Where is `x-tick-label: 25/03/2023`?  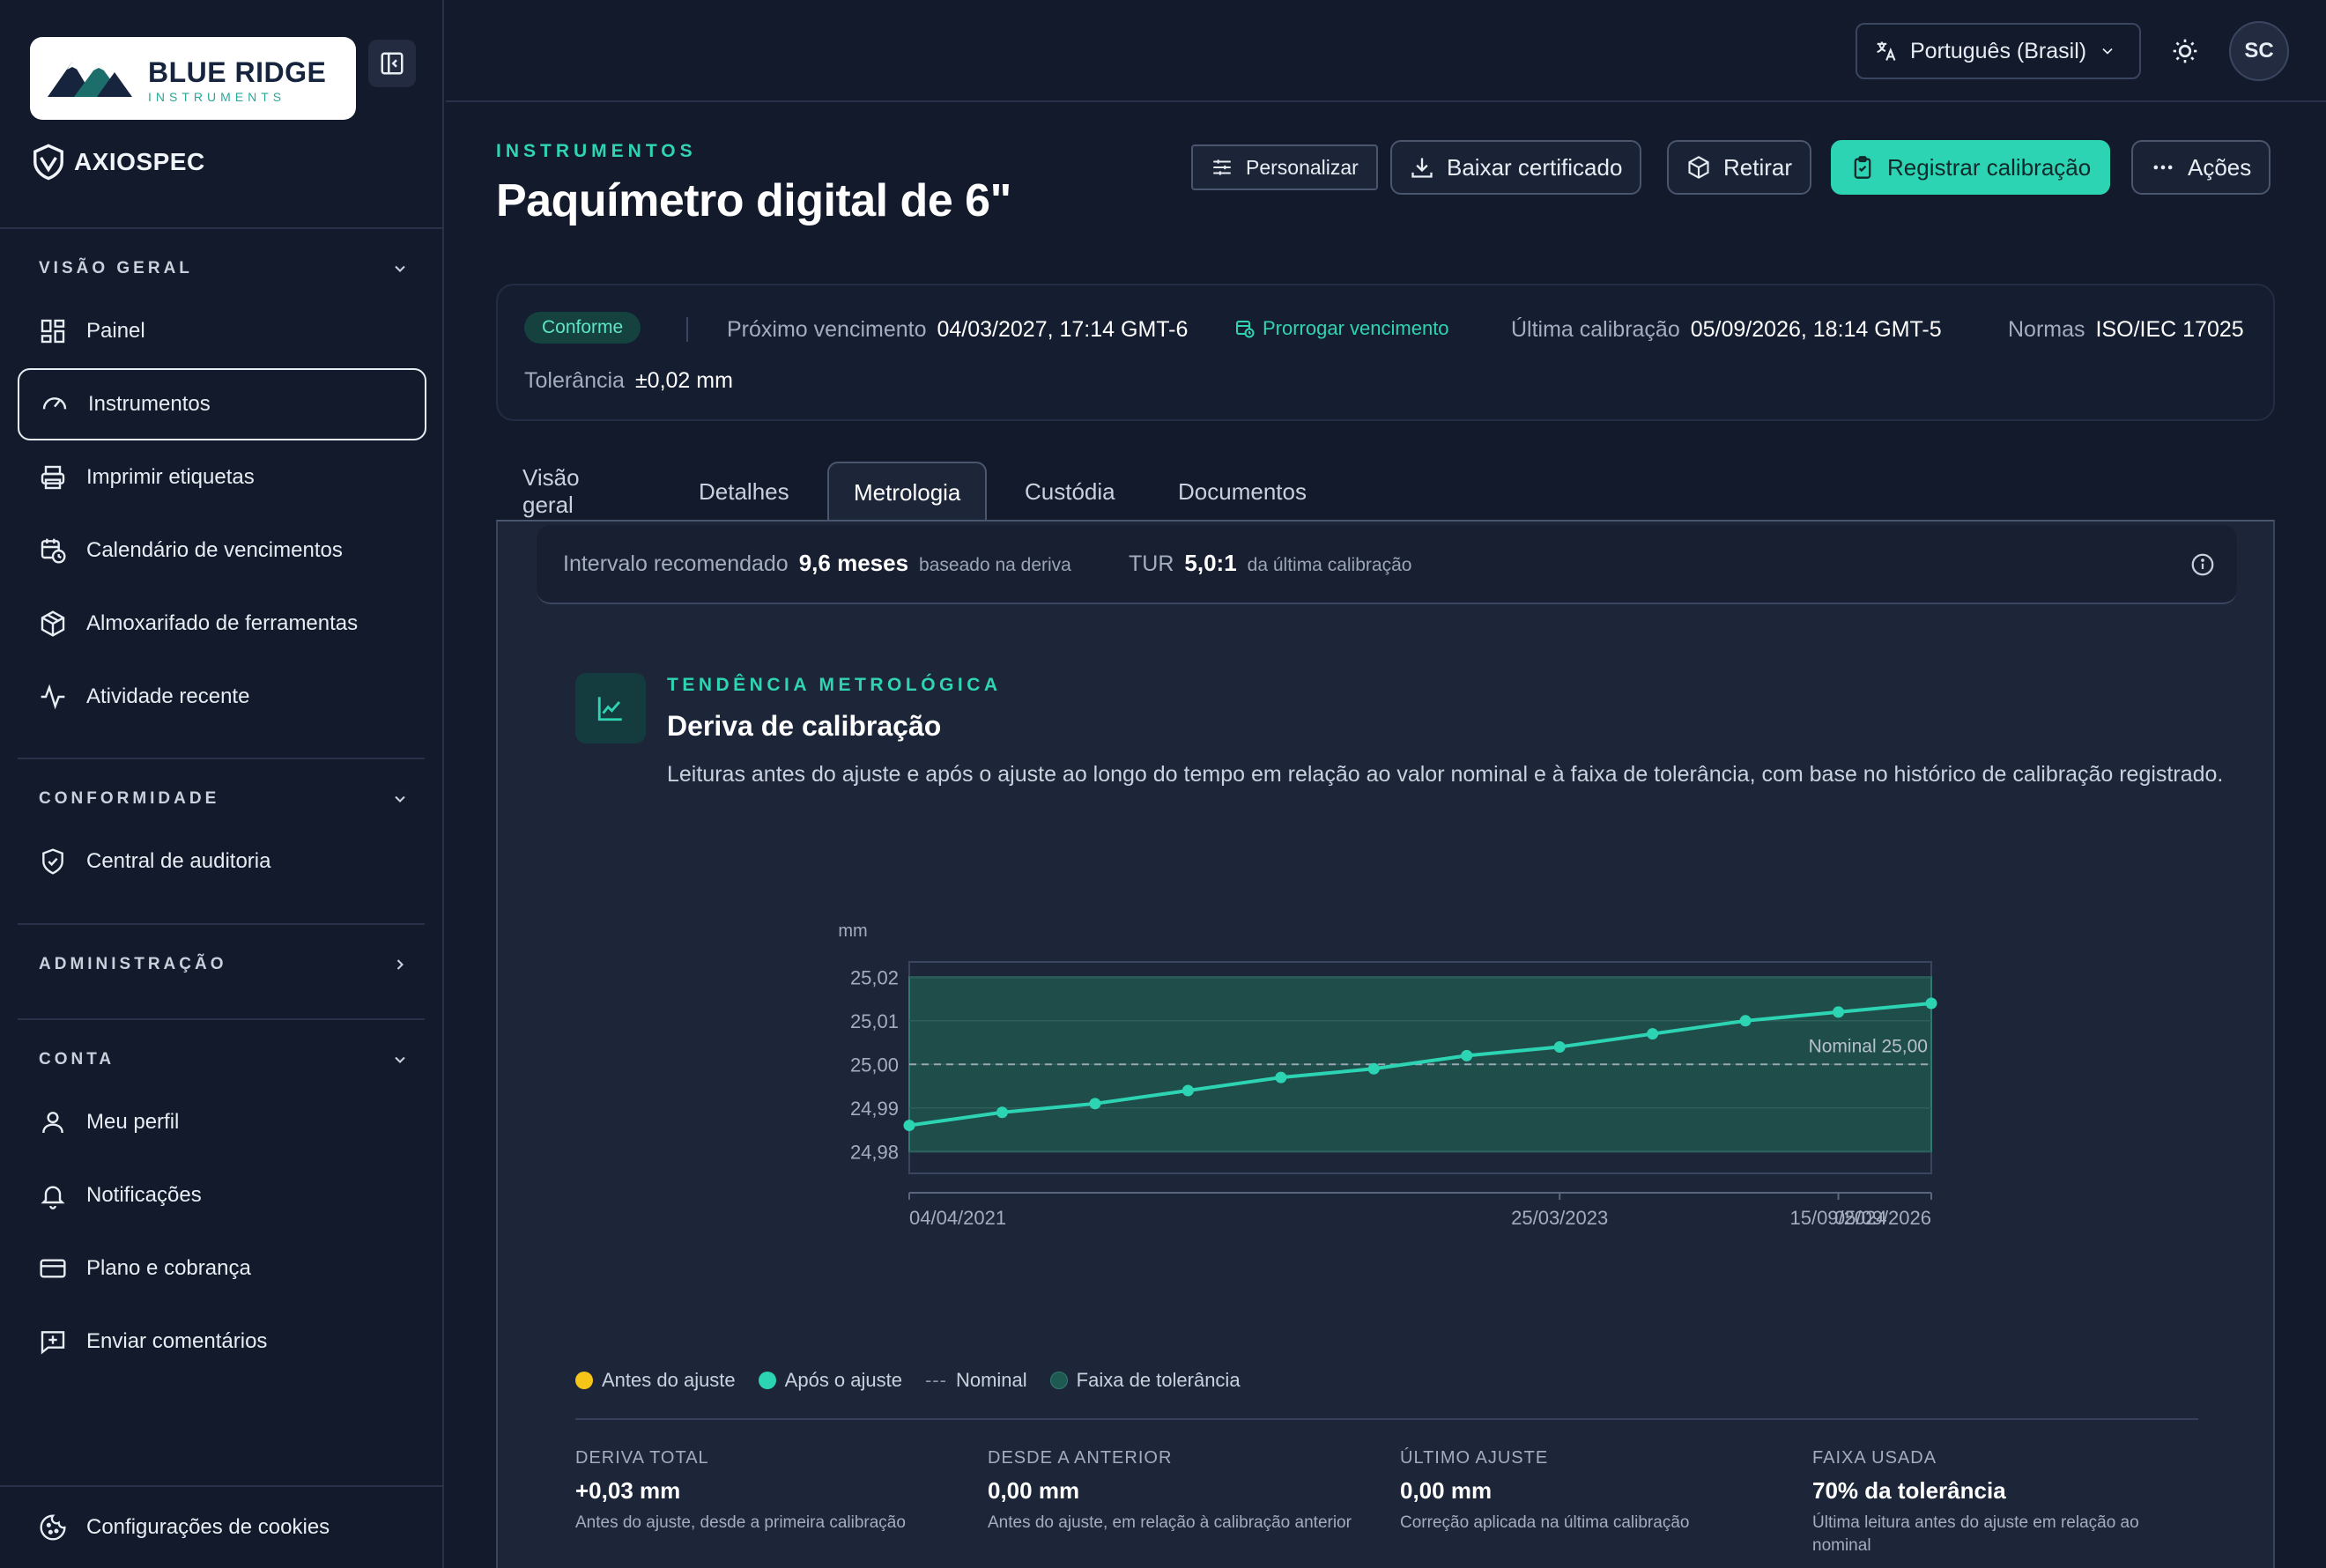
x-tick-label: 25/03/2023 is located at coordinates (1559, 1218).